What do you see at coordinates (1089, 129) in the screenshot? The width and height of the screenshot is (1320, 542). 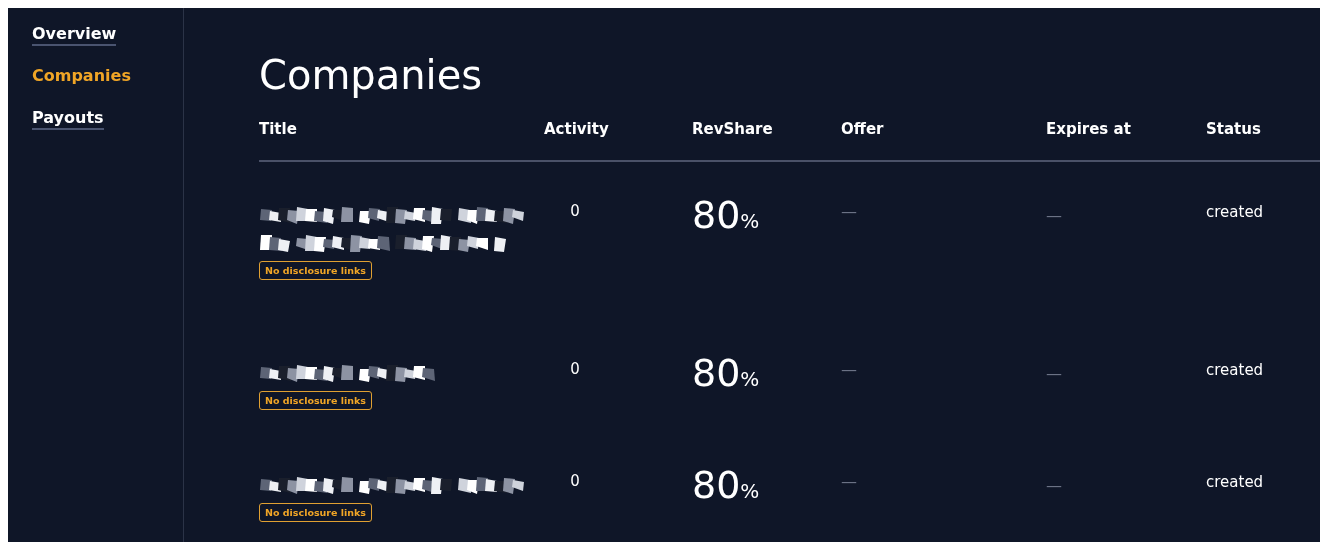 I see `column-header: Expires at` at bounding box center [1089, 129].